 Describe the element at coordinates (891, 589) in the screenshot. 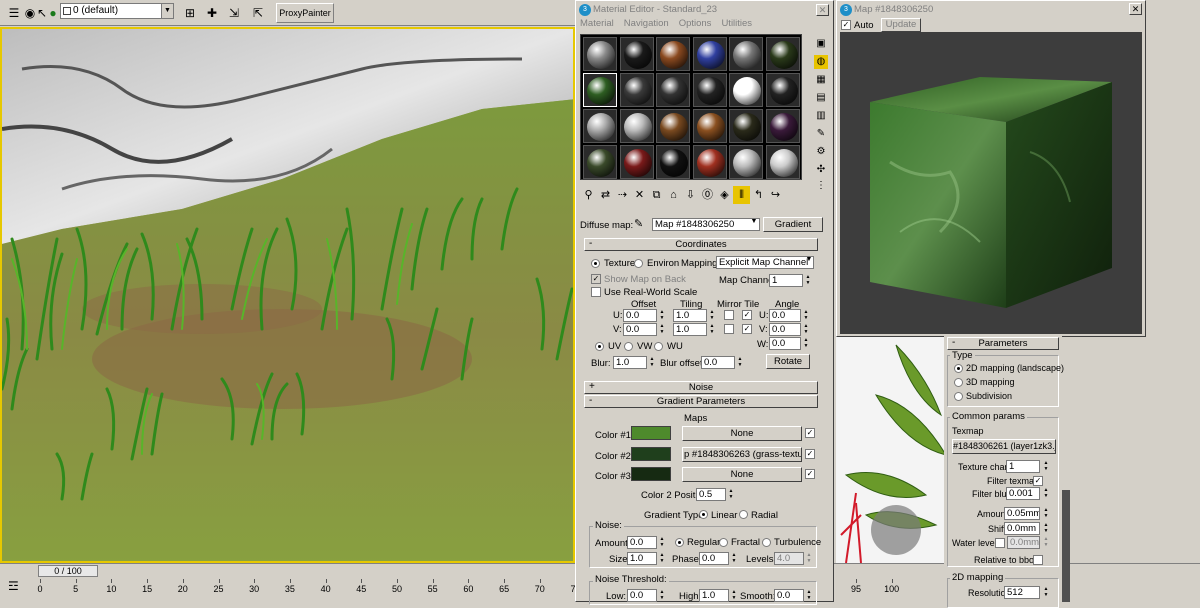

I see `track-bar-right: 95 100` at that location.